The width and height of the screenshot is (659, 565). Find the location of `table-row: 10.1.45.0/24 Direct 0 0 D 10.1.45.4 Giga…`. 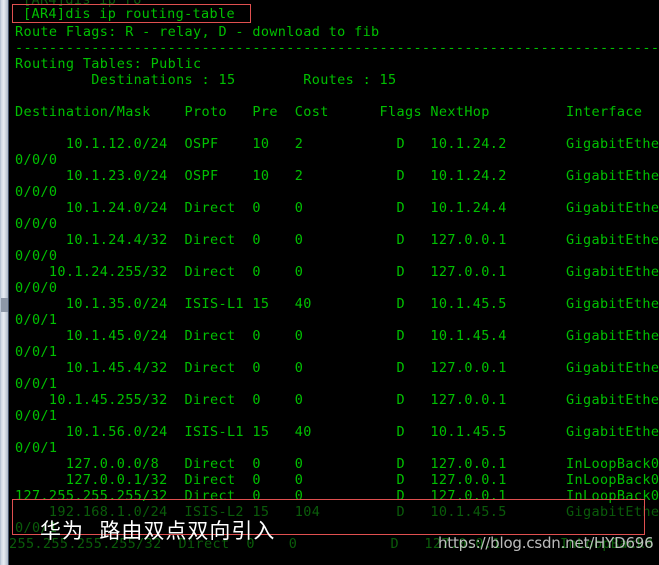

table-row: 10.1.45.0/24 Direct 0 0 D 10.1.45.4 Giga… is located at coordinates (337, 336).